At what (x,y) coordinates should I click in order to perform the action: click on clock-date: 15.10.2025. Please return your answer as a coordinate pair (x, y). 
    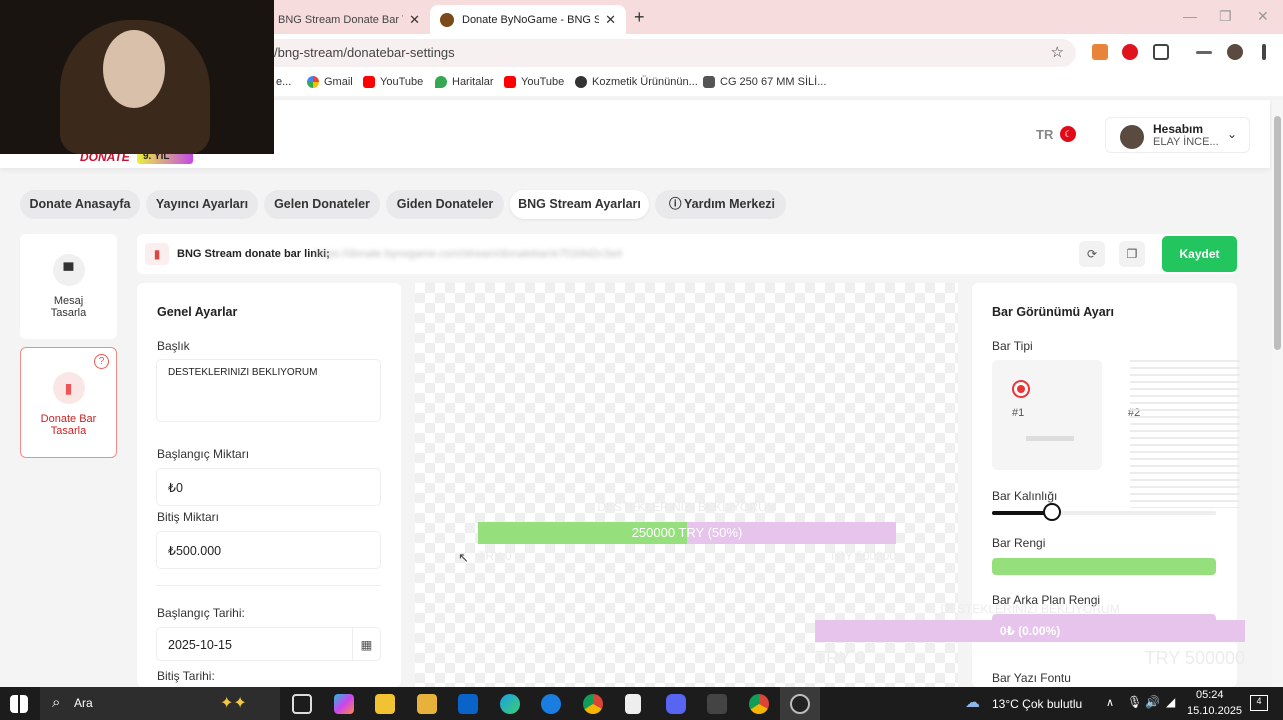
    Looking at the image, I should click on (1214, 711).